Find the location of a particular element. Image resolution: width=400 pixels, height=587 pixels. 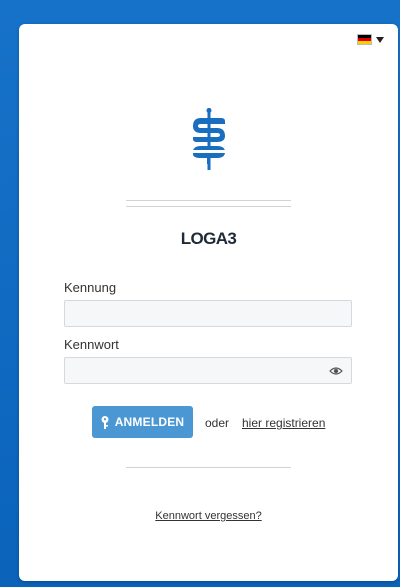

password-input is located at coordinates (208, 370).